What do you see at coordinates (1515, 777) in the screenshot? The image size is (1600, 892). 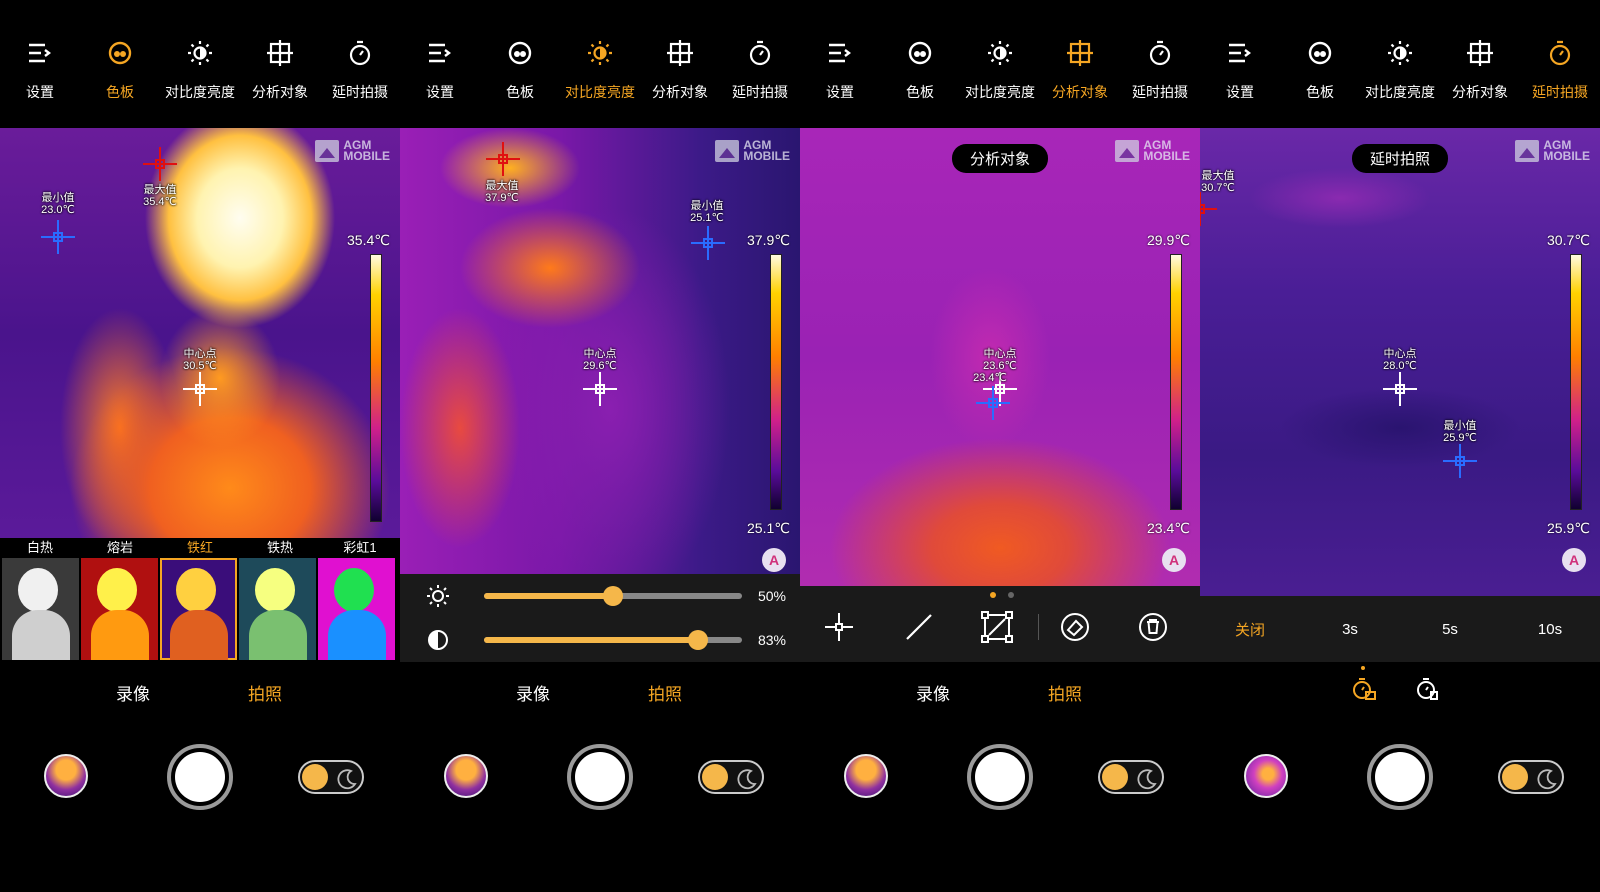 I see `thermometer-icon` at bounding box center [1515, 777].